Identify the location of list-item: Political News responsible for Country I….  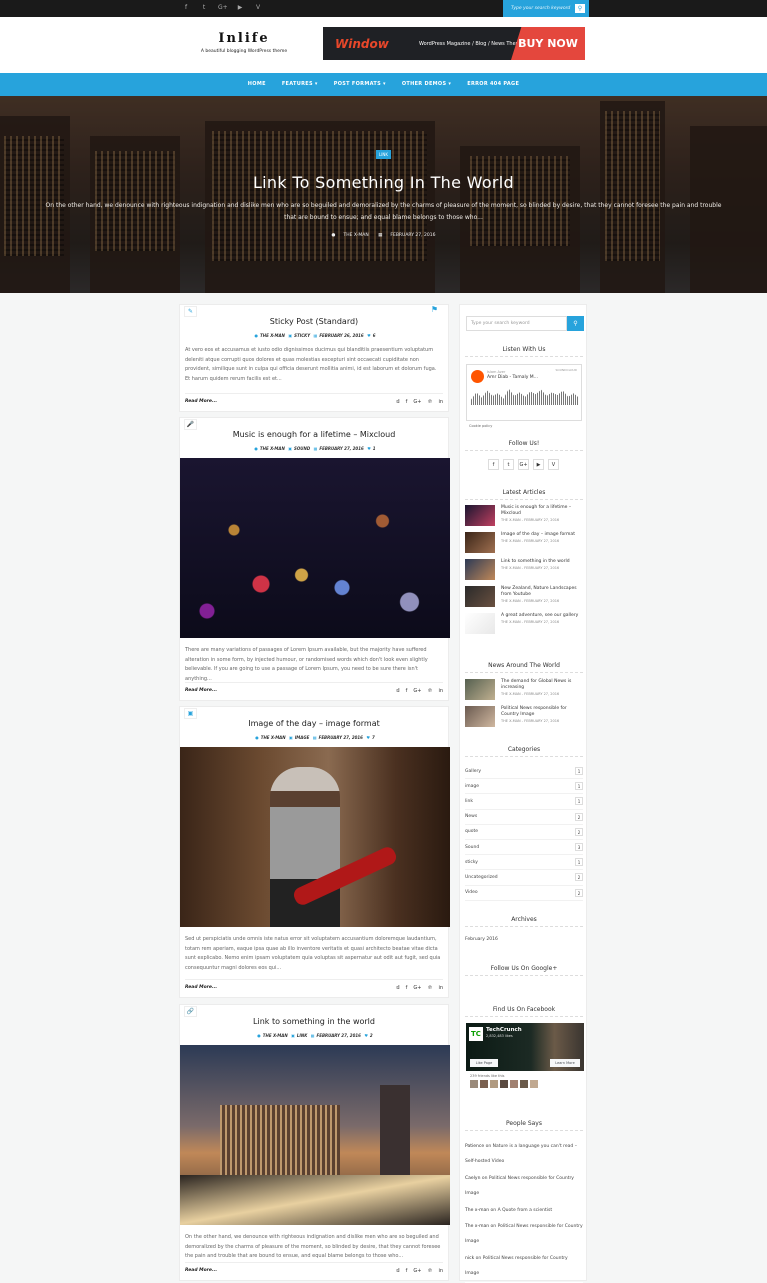
(524, 719).